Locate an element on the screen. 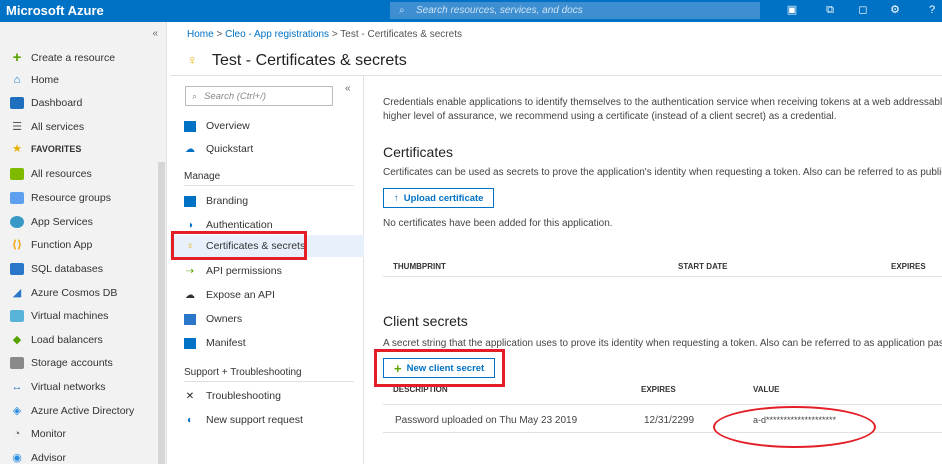 This screenshot has width=942, height=467. sidebar-item-label: App Services is located at coordinates (62, 222).